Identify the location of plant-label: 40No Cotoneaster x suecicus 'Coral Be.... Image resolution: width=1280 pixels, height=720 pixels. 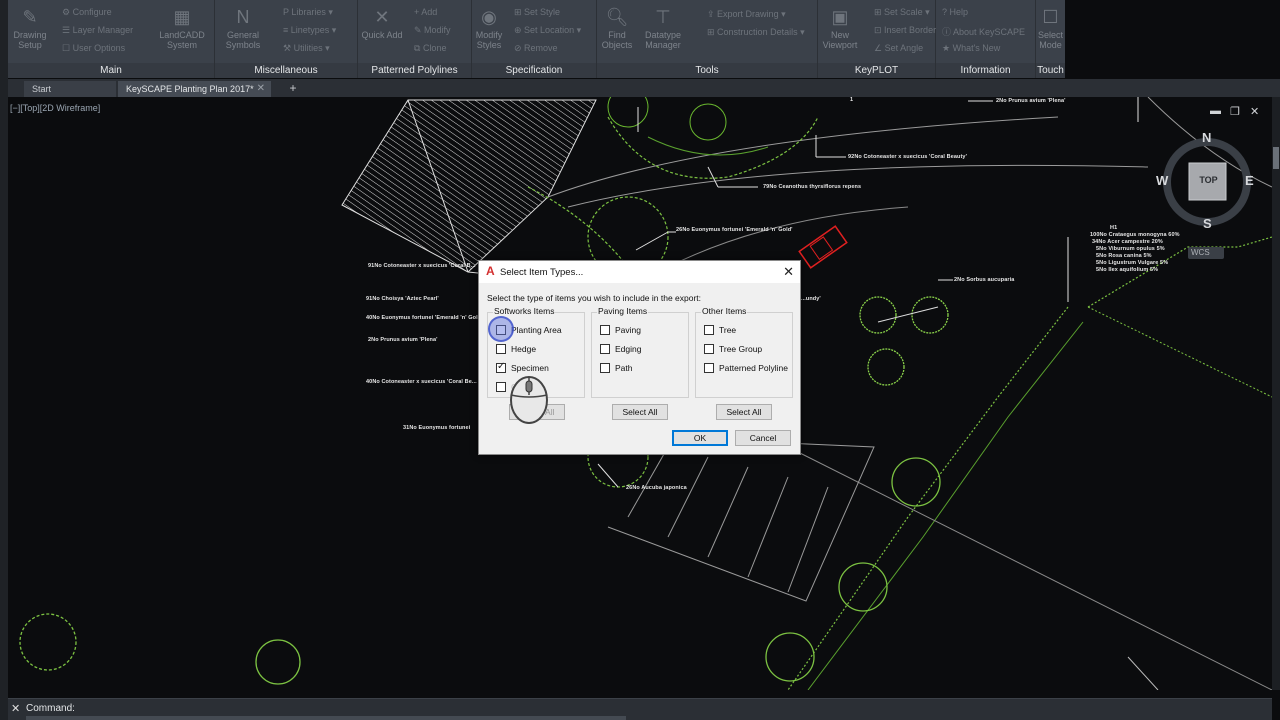
(421, 382).